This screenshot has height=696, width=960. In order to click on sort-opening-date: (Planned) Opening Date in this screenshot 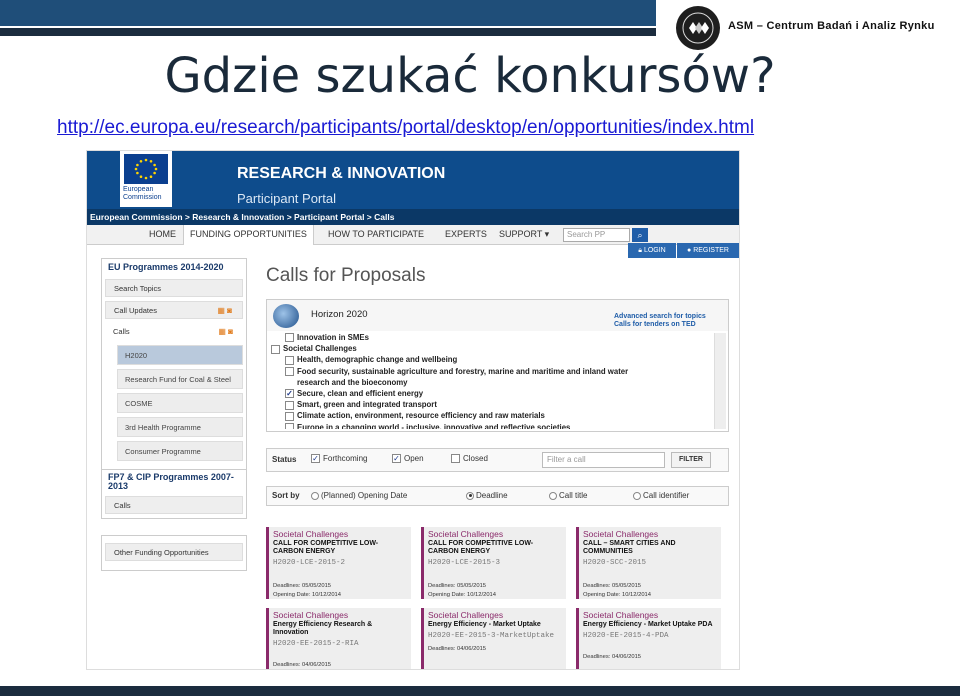, I will do `click(359, 495)`.